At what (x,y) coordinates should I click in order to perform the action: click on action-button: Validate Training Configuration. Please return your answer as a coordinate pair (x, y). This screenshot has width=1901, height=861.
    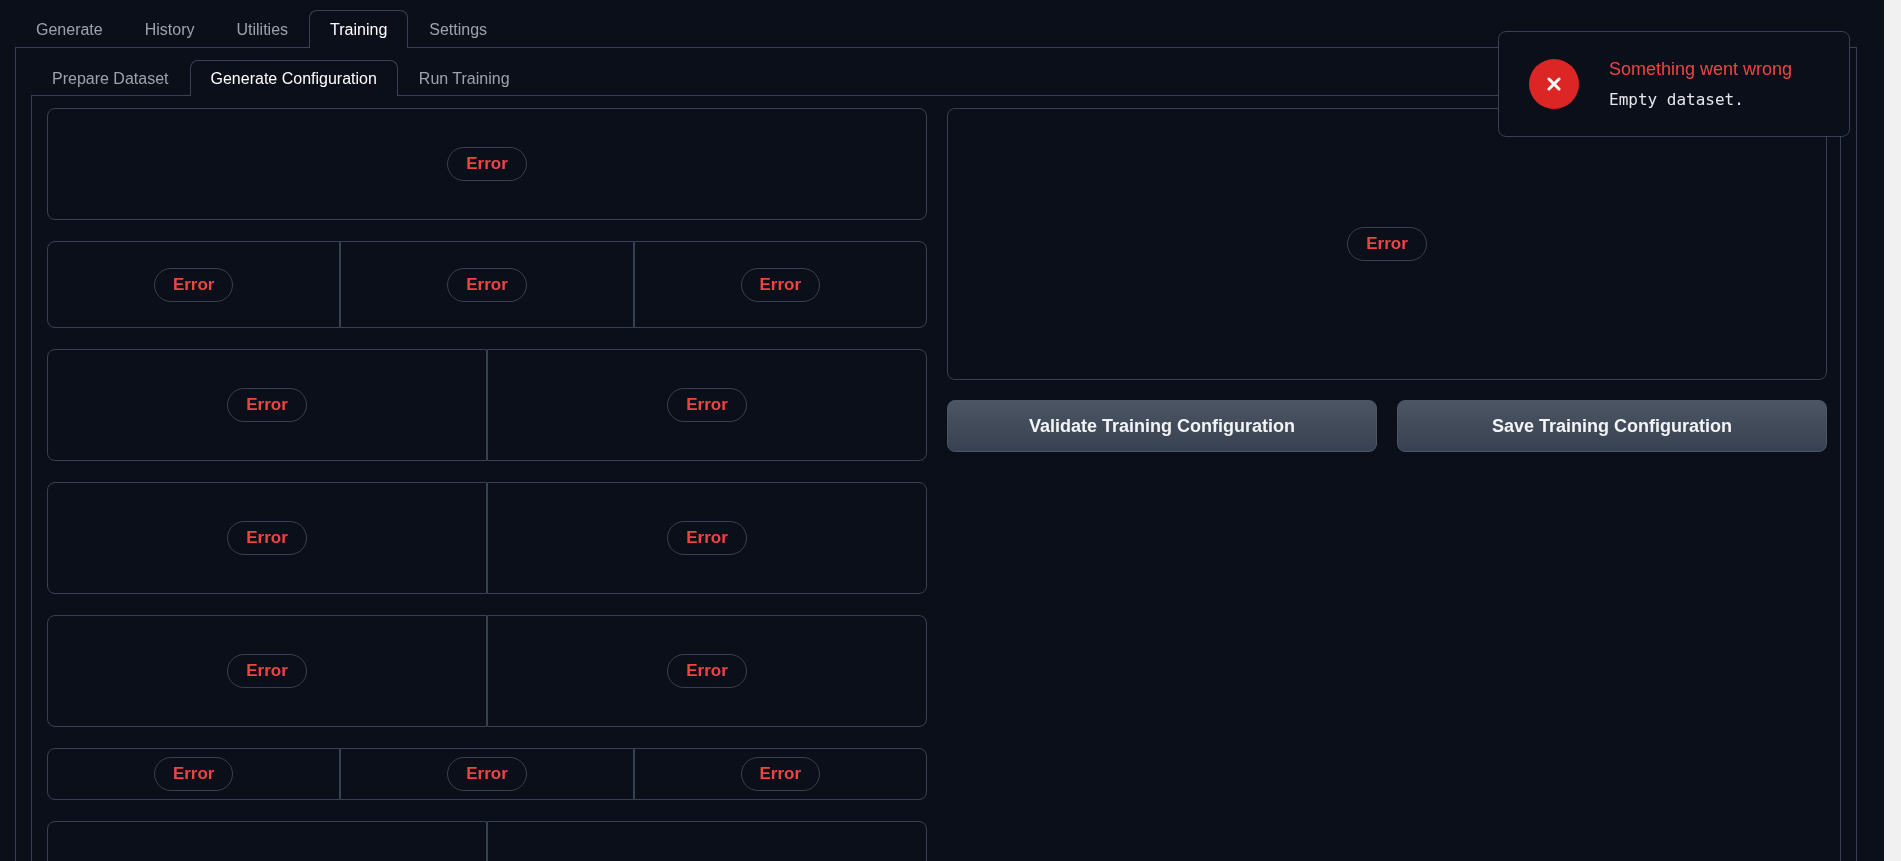
    Looking at the image, I should click on (1162, 426).